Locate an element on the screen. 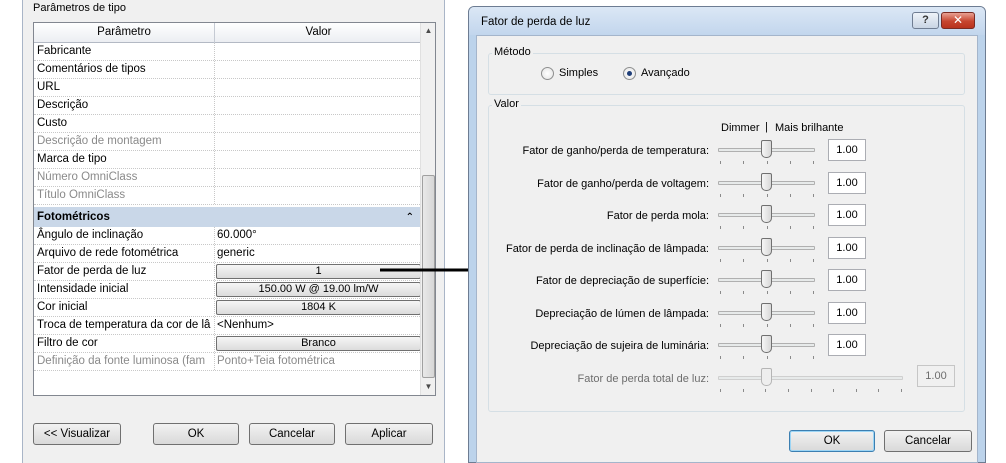 Image resolution: width=1006 pixels, height=463 pixels. parameter-row: Filtro de cor Branco is located at coordinates (228, 344).